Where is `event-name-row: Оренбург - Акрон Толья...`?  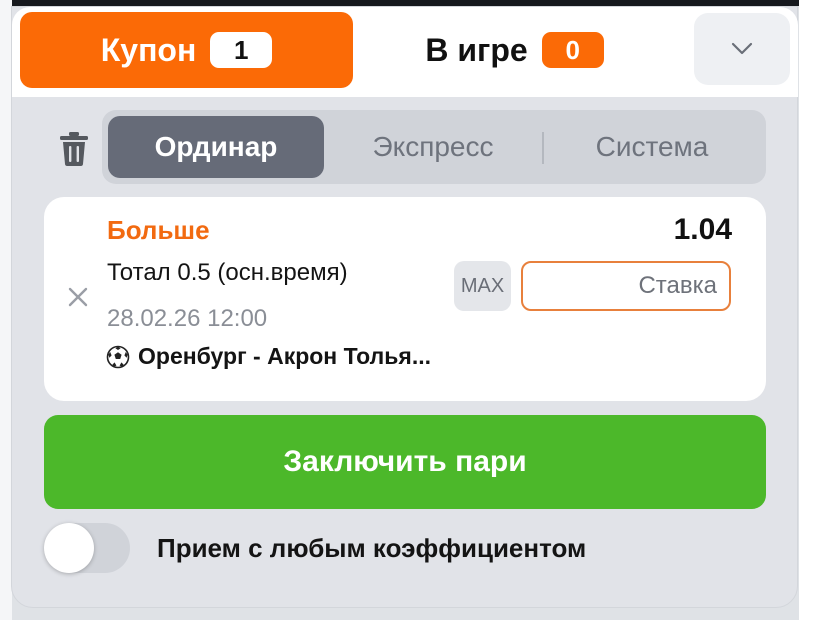 event-name-row: Оренбург - Акрон Толья... is located at coordinates (268, 356).